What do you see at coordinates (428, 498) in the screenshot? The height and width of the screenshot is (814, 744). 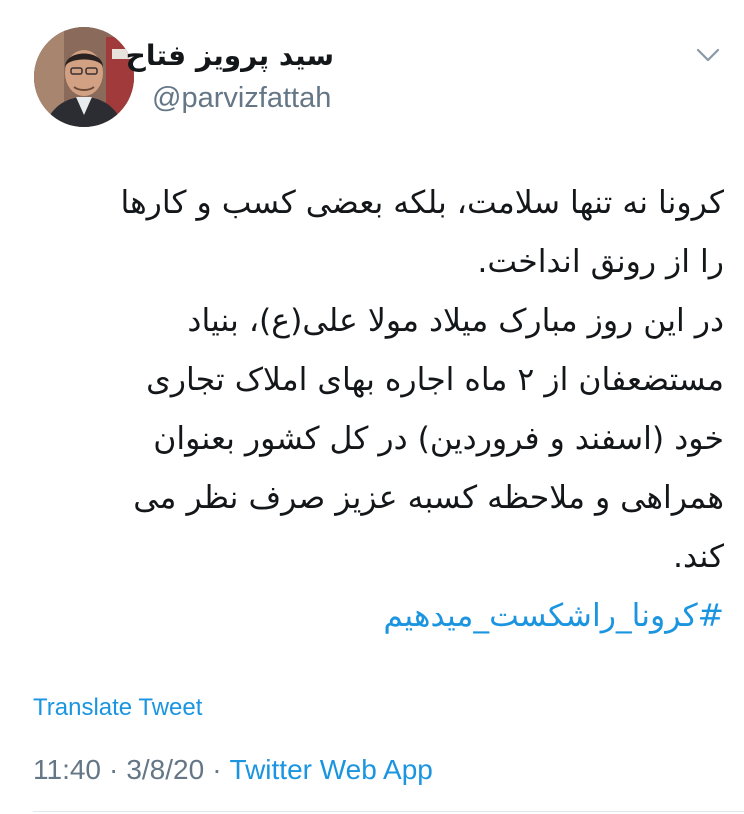 I see `tweet-text-line: همراهی و ملاحظه کسبه عزیز صرف نظر می` at bounding box center [428, 498].